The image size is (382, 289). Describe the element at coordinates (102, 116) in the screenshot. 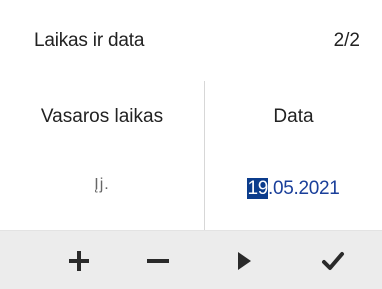

I see `summer-time-label: Vasaros laikas` at that location.